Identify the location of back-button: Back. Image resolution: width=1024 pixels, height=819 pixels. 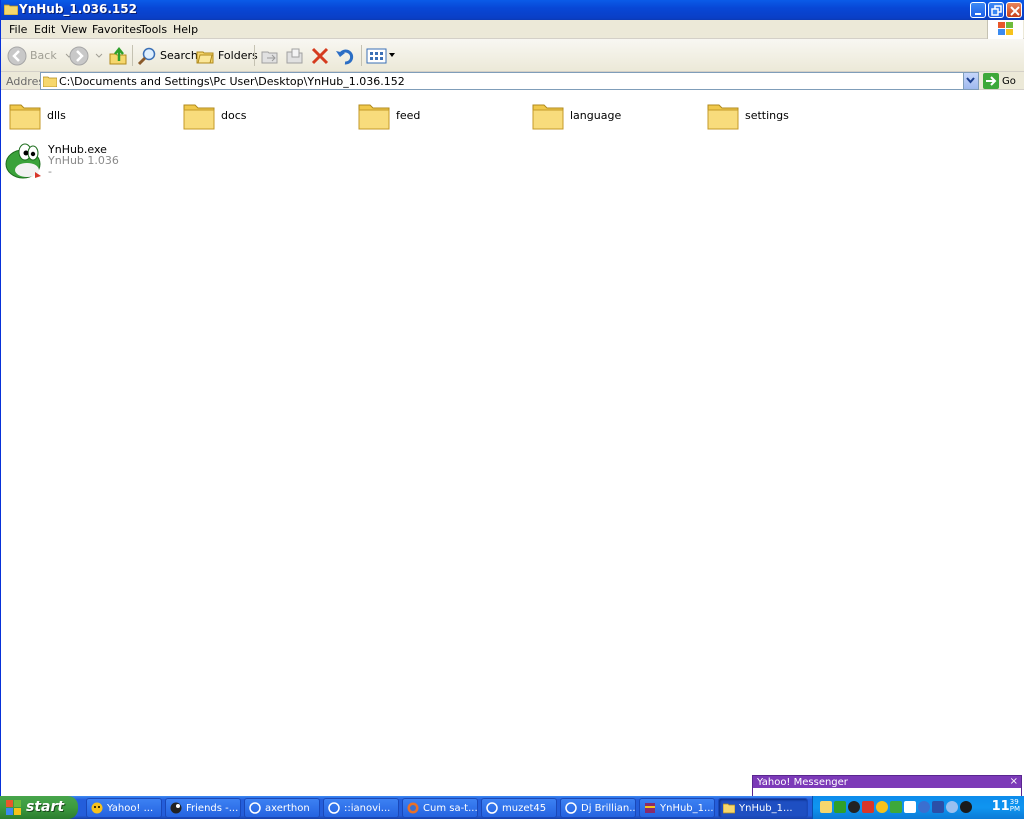
(40, 55).